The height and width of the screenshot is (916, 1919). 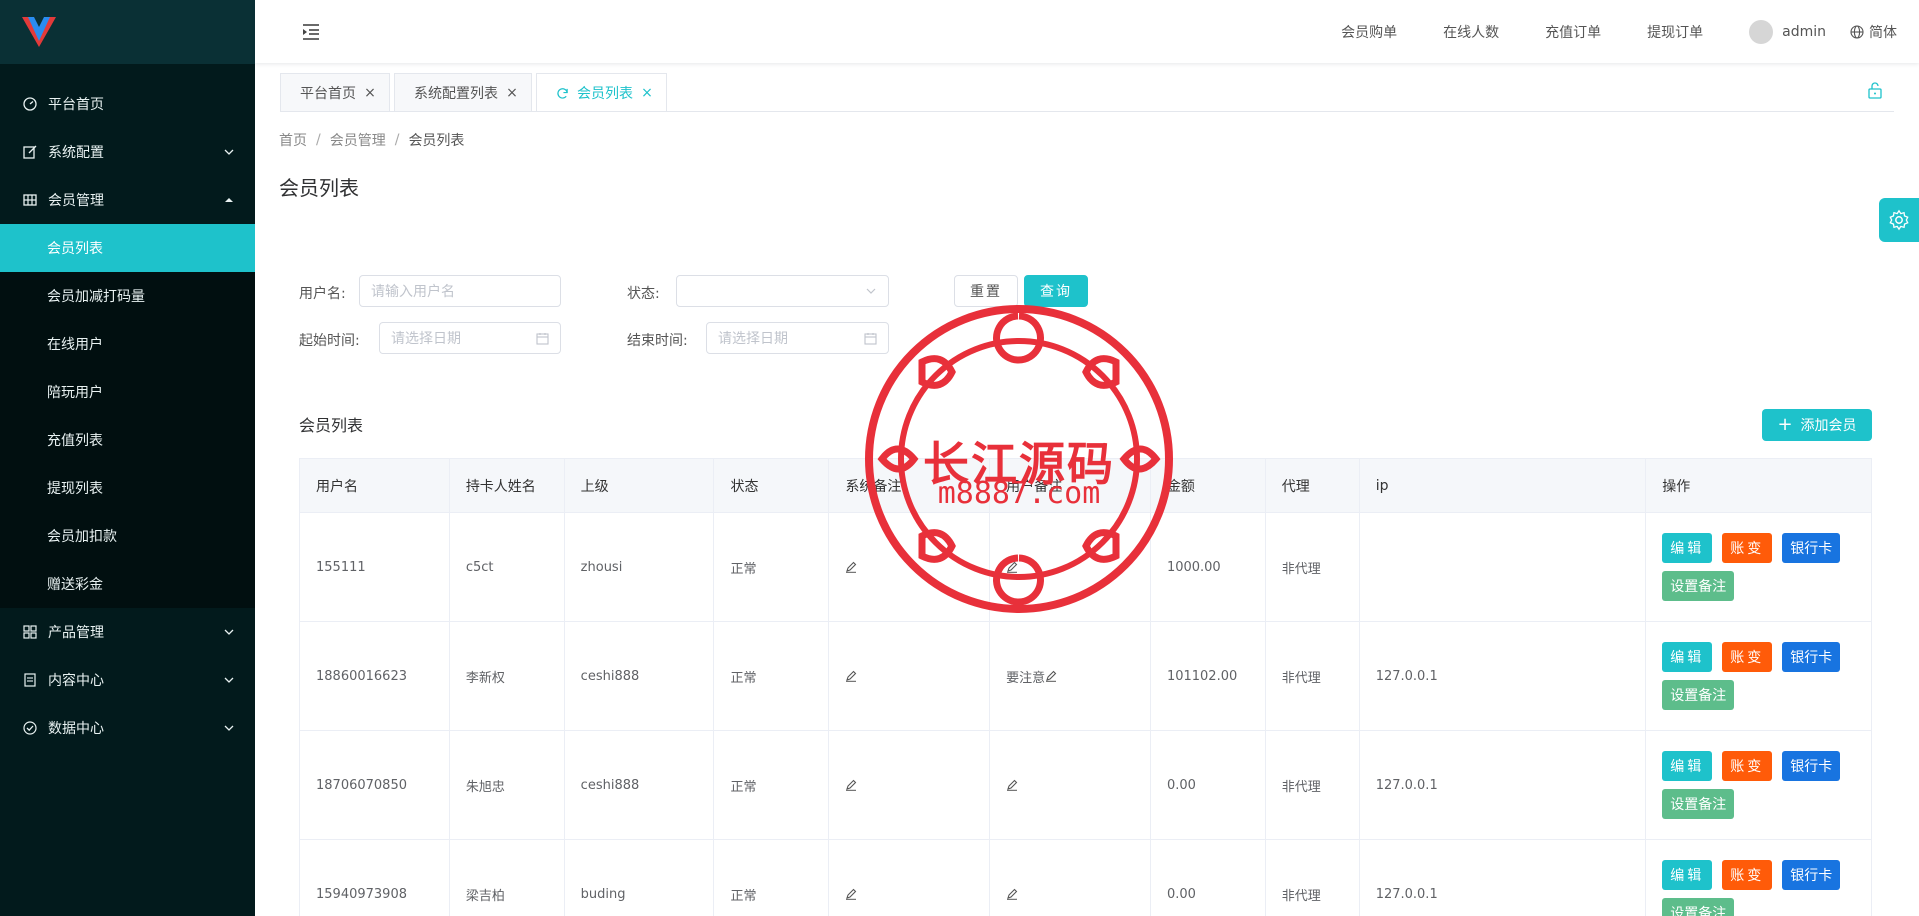 What do you see at coordinates (797, 338) in the screenshot?
I see `end-date-input: 请选择日期` at bounding box center [797, 338].